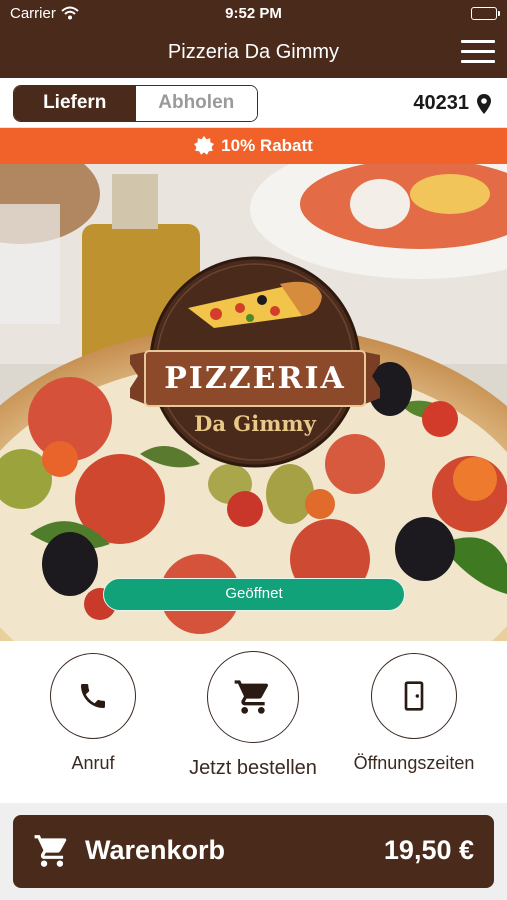 Image resolution: width=507 pixels, height=900 pixels. Describe the element at coordinates (255, 423) in the screenshot. I see `logo-subtitle: Da Gimmy` at that location.